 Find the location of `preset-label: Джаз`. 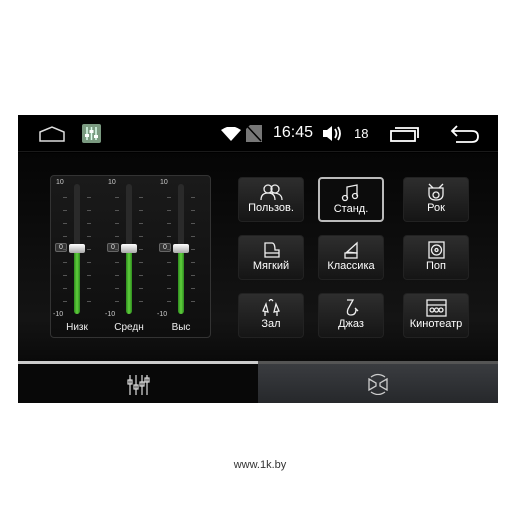

preset-label: Джаз is located at coordinates (351, 324).